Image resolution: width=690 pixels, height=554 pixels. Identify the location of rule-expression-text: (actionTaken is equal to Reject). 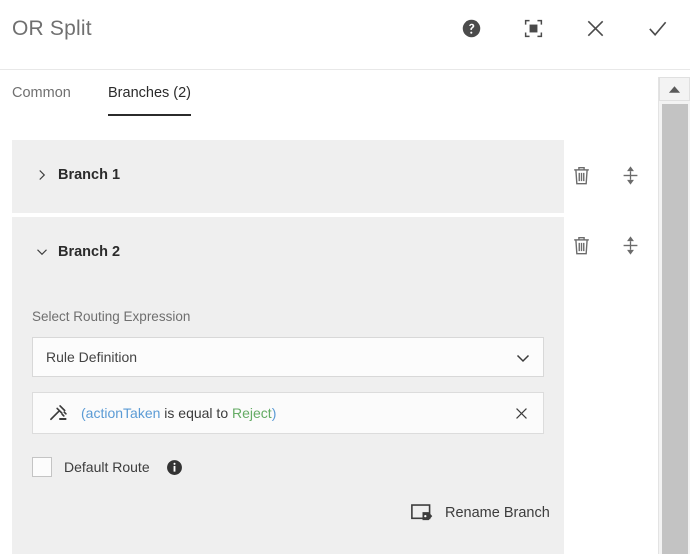
(178, 413).